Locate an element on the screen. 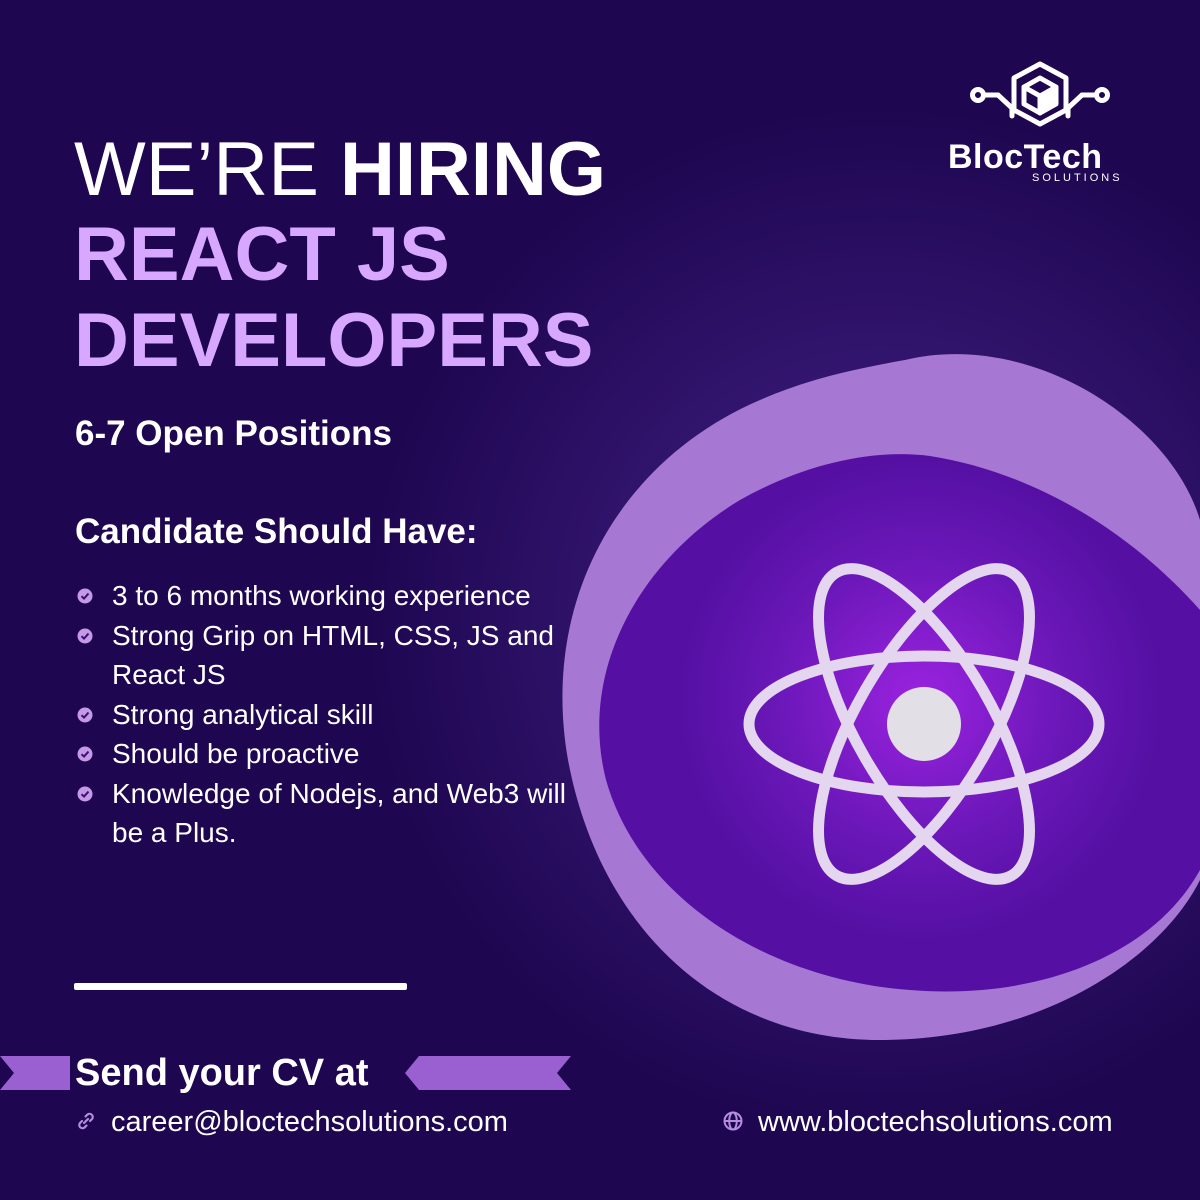 This screenshot has width=1200, height=1200. react-core is located at coordinates (924, 724).